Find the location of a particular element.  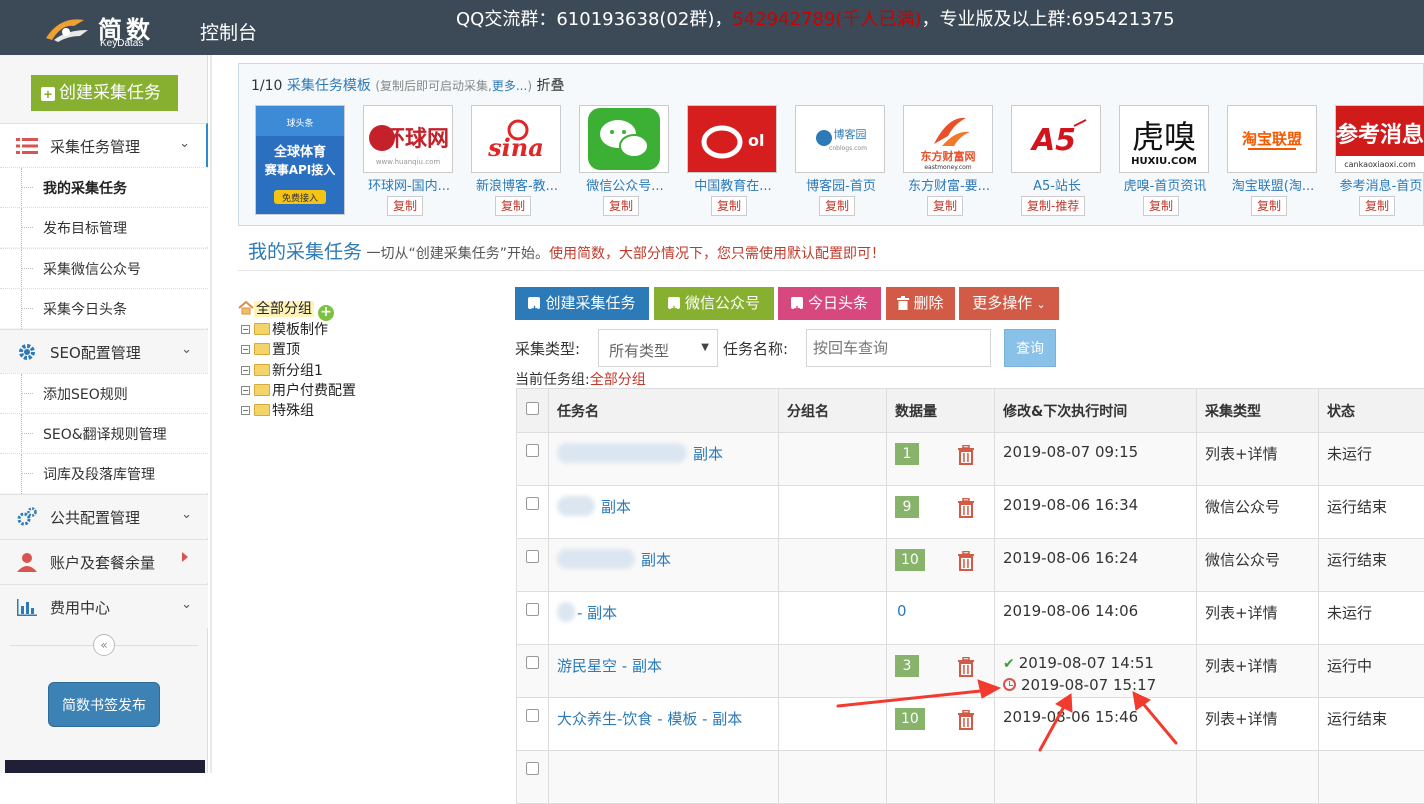

data-count-badge: 3 is located at coordinates (907, 666).